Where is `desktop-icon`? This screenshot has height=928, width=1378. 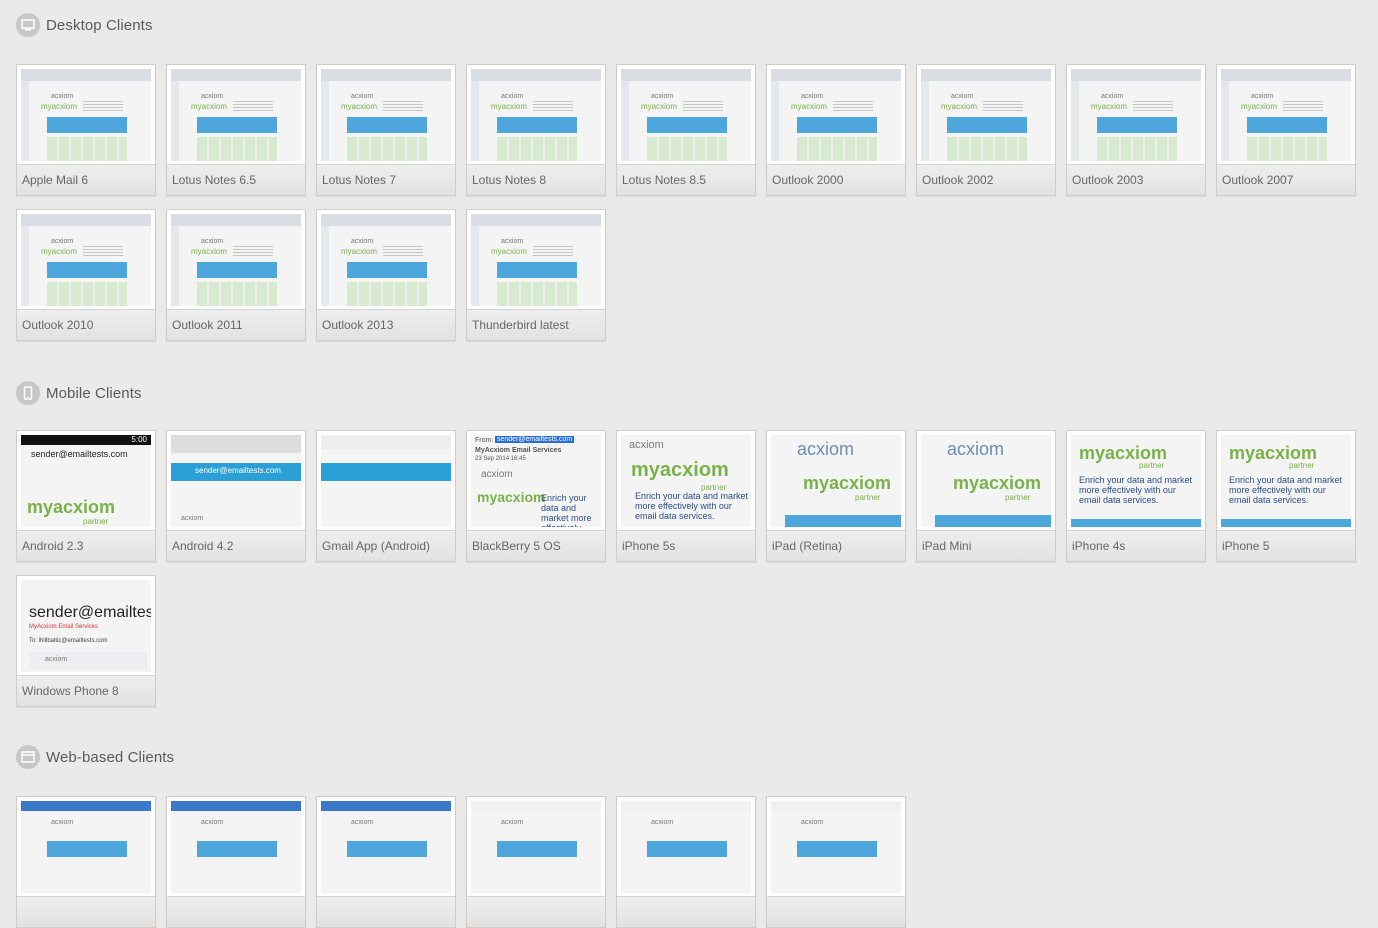 desktop-icon is located at coordinates (28, 25).